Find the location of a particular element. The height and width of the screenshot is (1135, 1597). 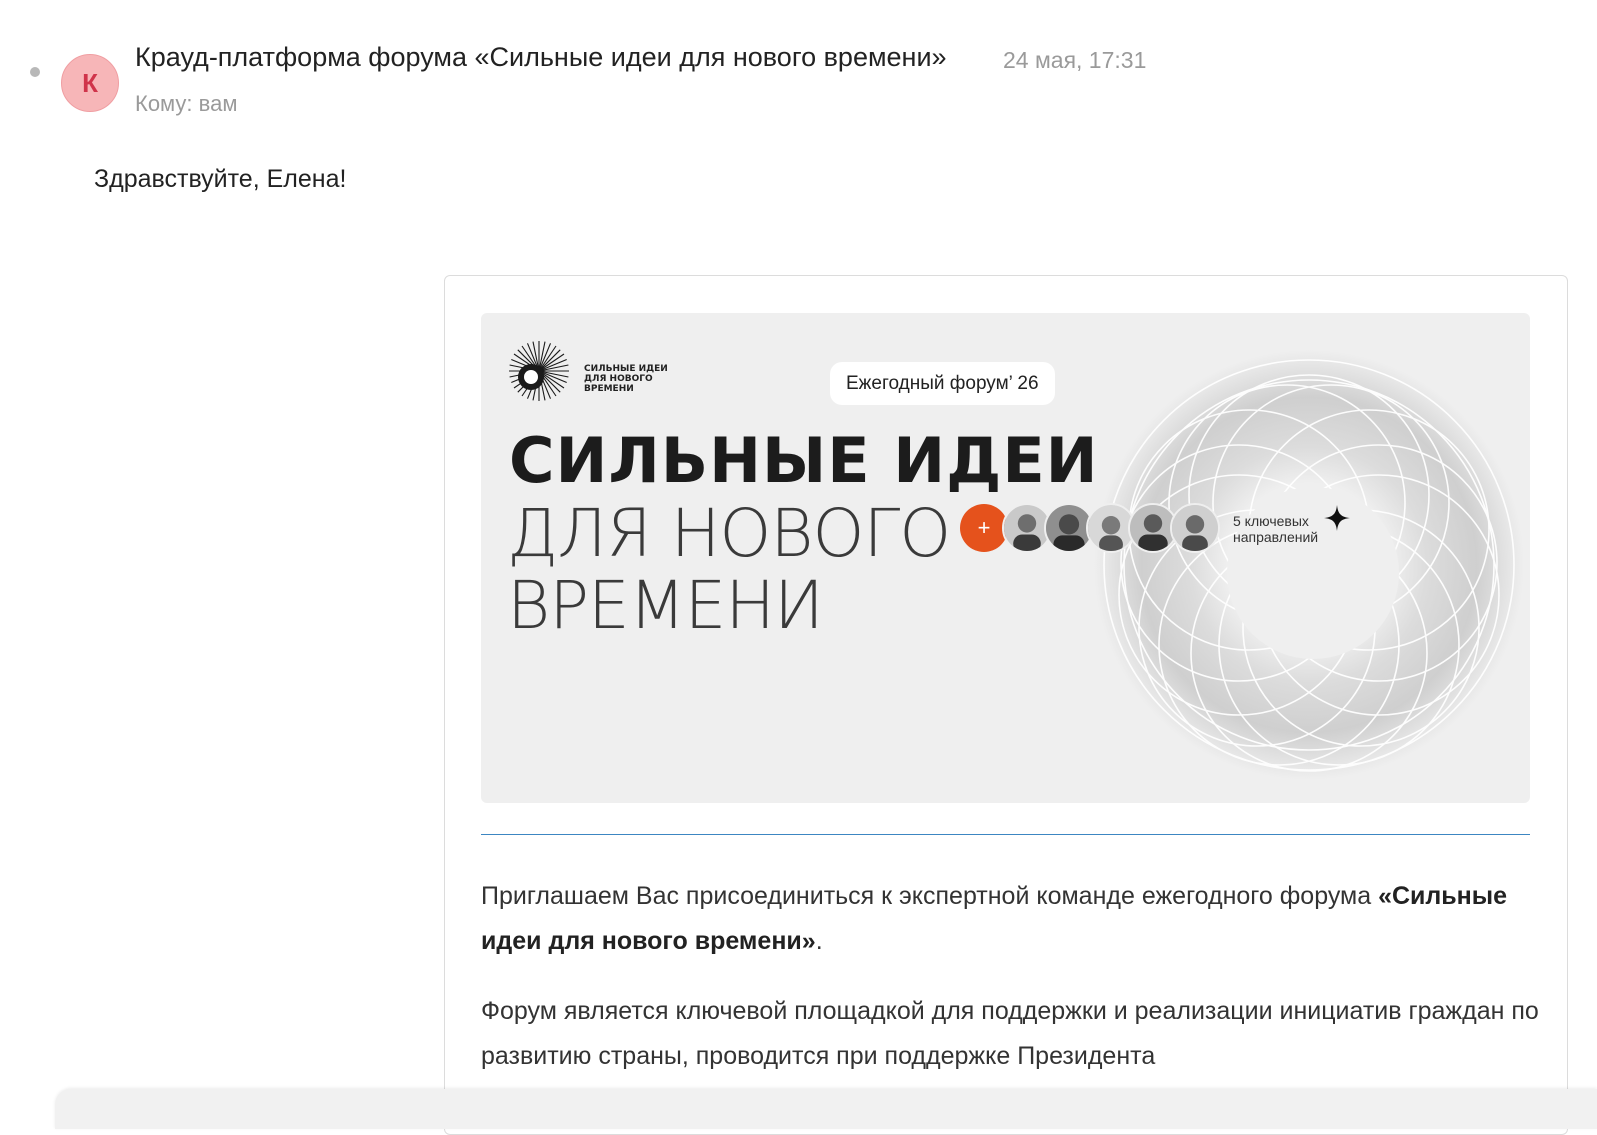

speaker-avatar is located at coordinates (1195, 528).